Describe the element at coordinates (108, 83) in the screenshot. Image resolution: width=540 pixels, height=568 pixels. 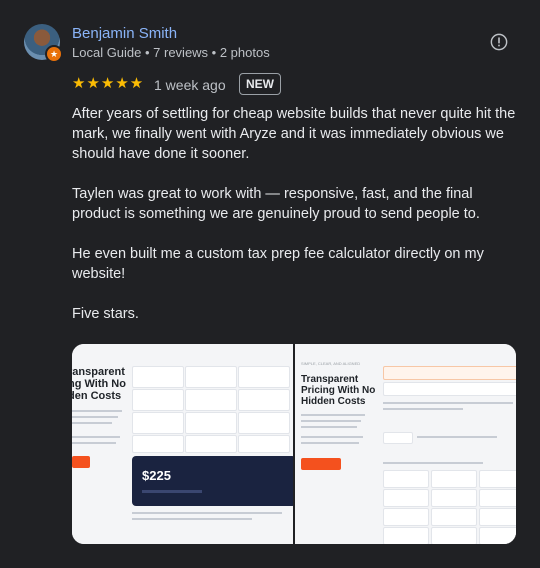
I see `star-rating: ★★★★★` at that location.